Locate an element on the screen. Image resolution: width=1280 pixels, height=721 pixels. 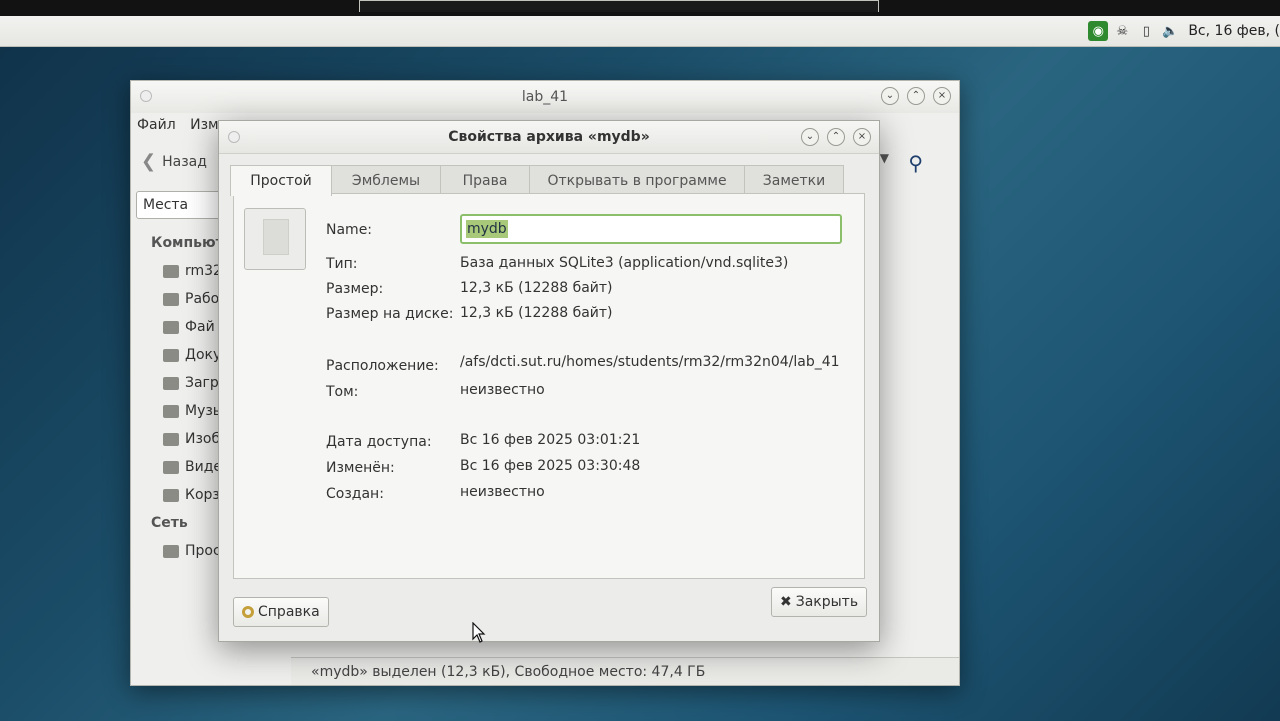
file-manager-titlebar: lab_41 ⌄ ⌃ × is located at coordinates (545, 97).